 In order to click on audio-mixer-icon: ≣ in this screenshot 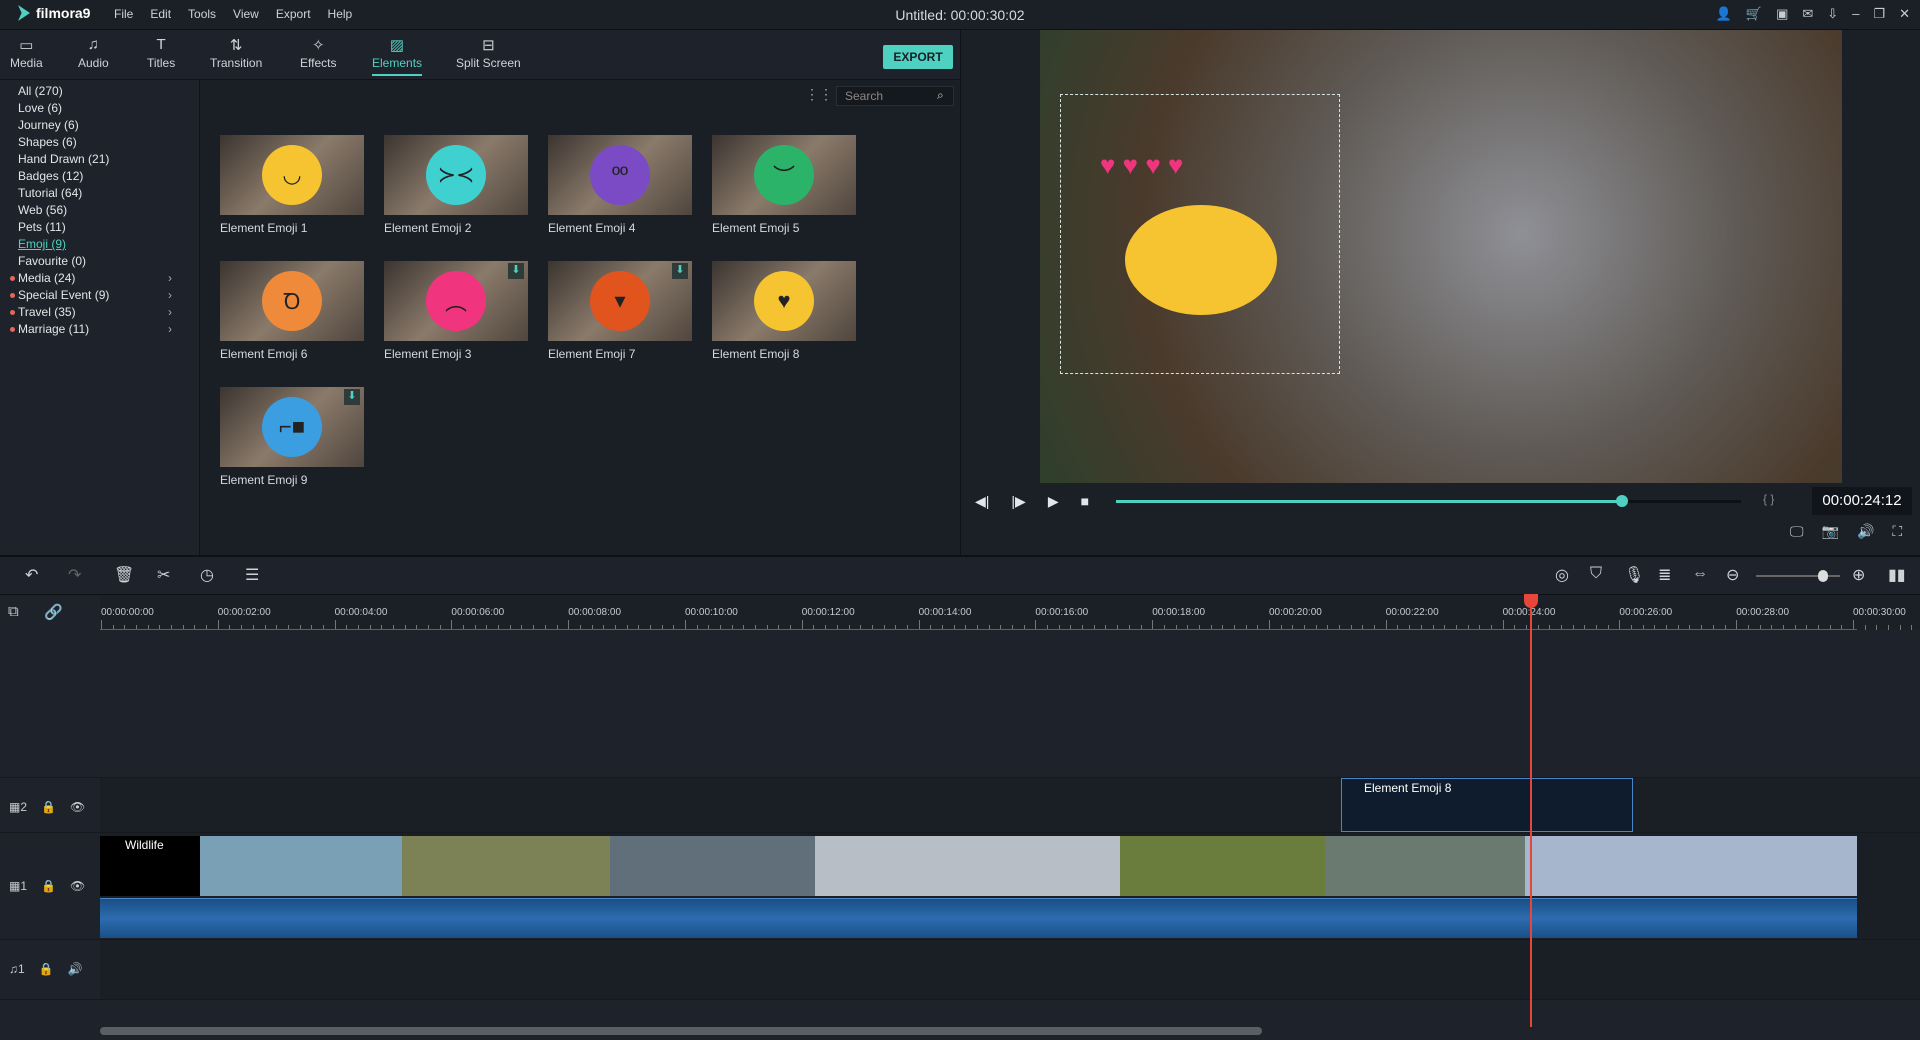, I will do `click(1664, 575)`.